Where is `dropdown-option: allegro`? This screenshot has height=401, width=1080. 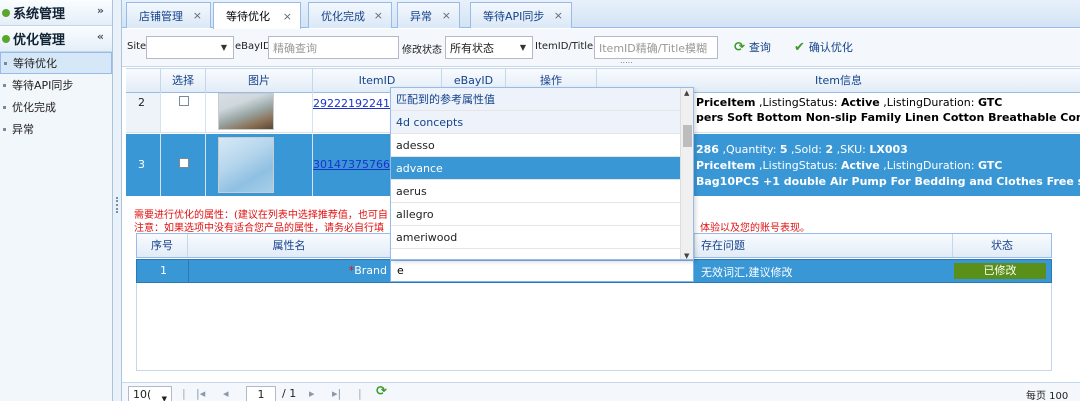 dropdown-option: allegro is located at coordinates (542, 214).